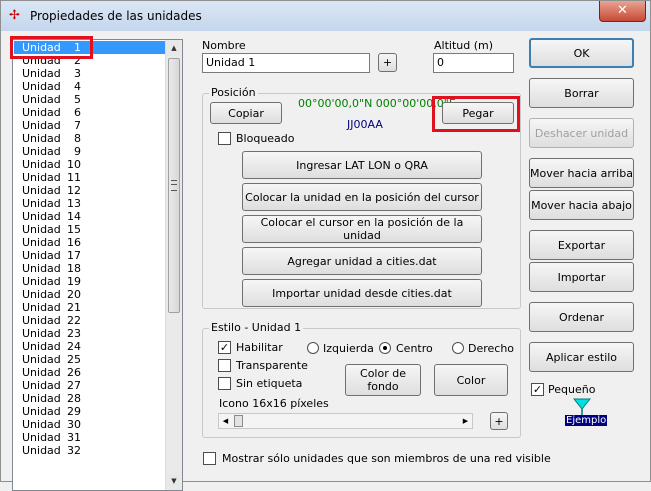 This screenshot has height=491, width=651. I want to click on locked-label: Bloqueado, so click(265, 138).